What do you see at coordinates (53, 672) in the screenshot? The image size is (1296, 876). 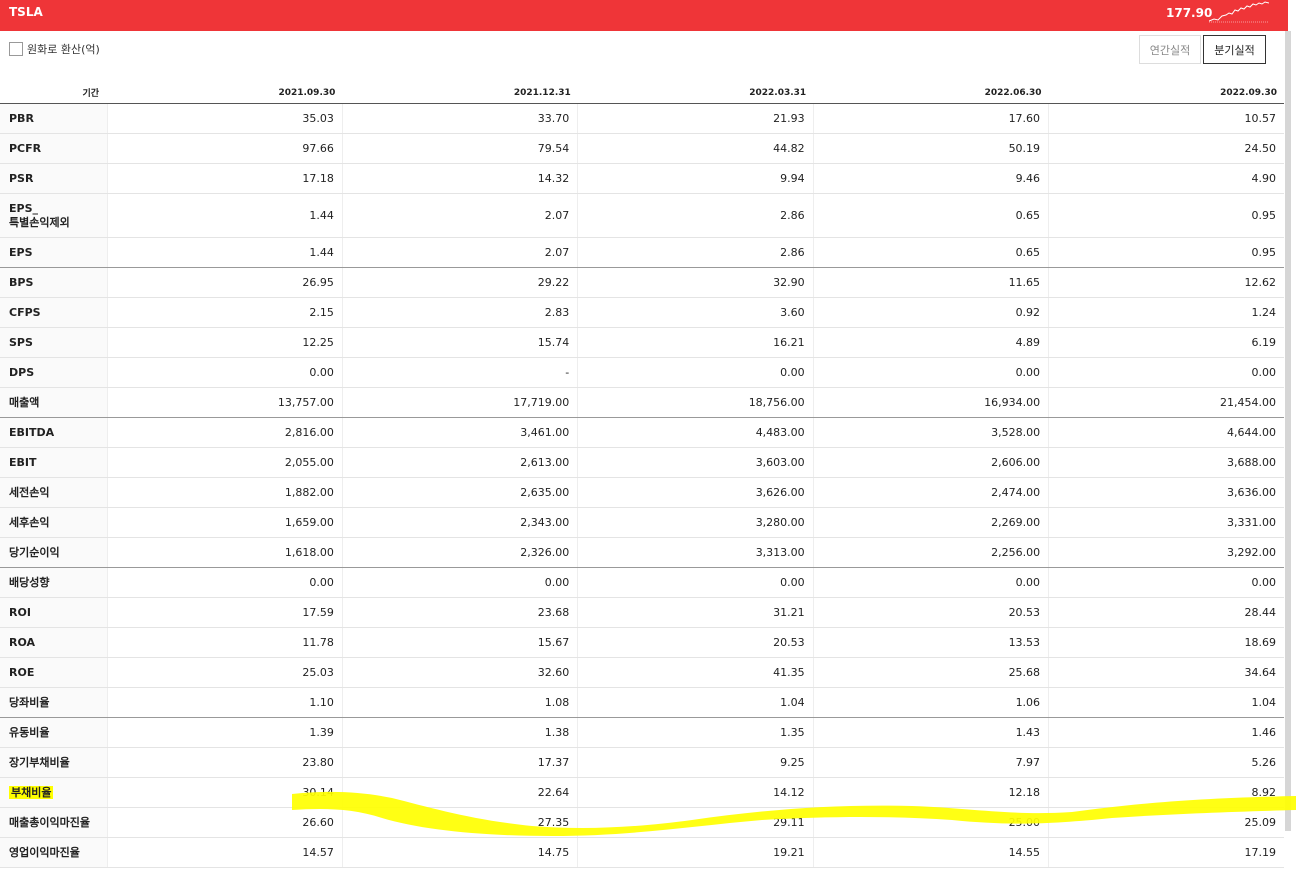 I see `row-label: ROE` at bounding box center [53, 672].